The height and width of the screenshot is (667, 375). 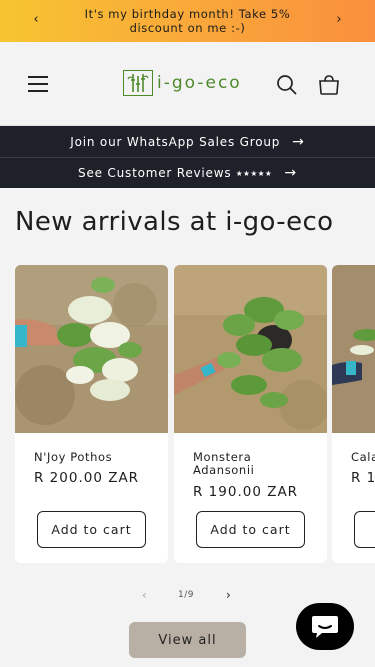 What do you see at coordinates (287, 85) in the screenshot?
I see `search-icon` at bounding box center [287, 85].